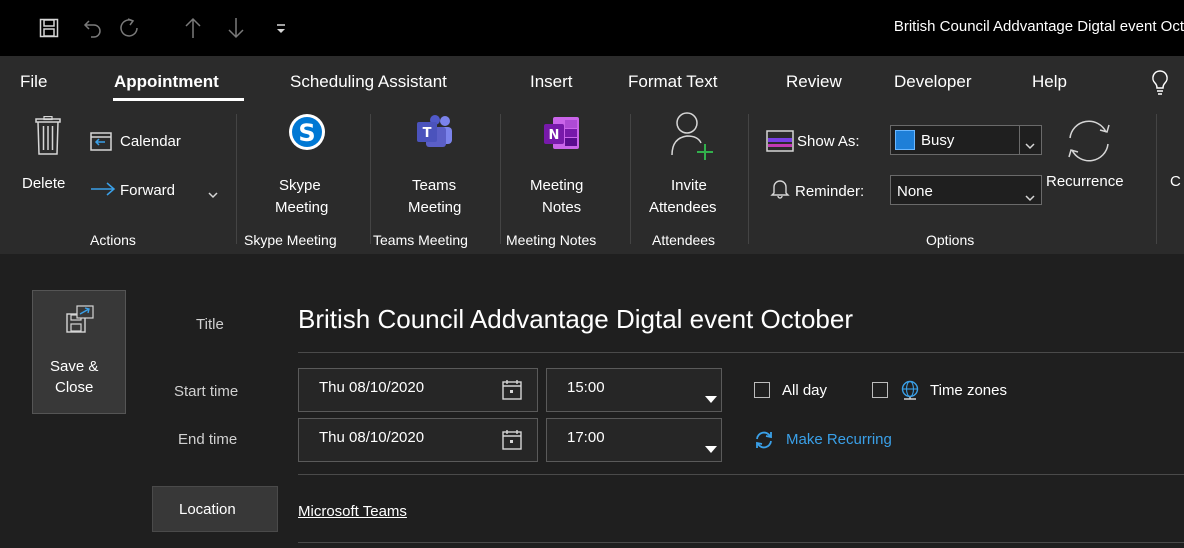 Image resolution: width=1184 pixels, height=548 pixels. I want to click on recurrence-icon, so click(1089, 143).